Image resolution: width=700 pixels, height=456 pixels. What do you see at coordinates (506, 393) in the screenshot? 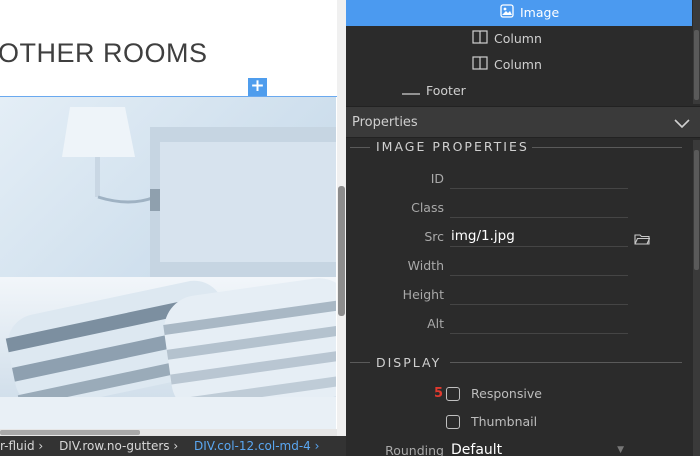
I see `checkbox-label: Responsive` at bounding box center [506, 393].